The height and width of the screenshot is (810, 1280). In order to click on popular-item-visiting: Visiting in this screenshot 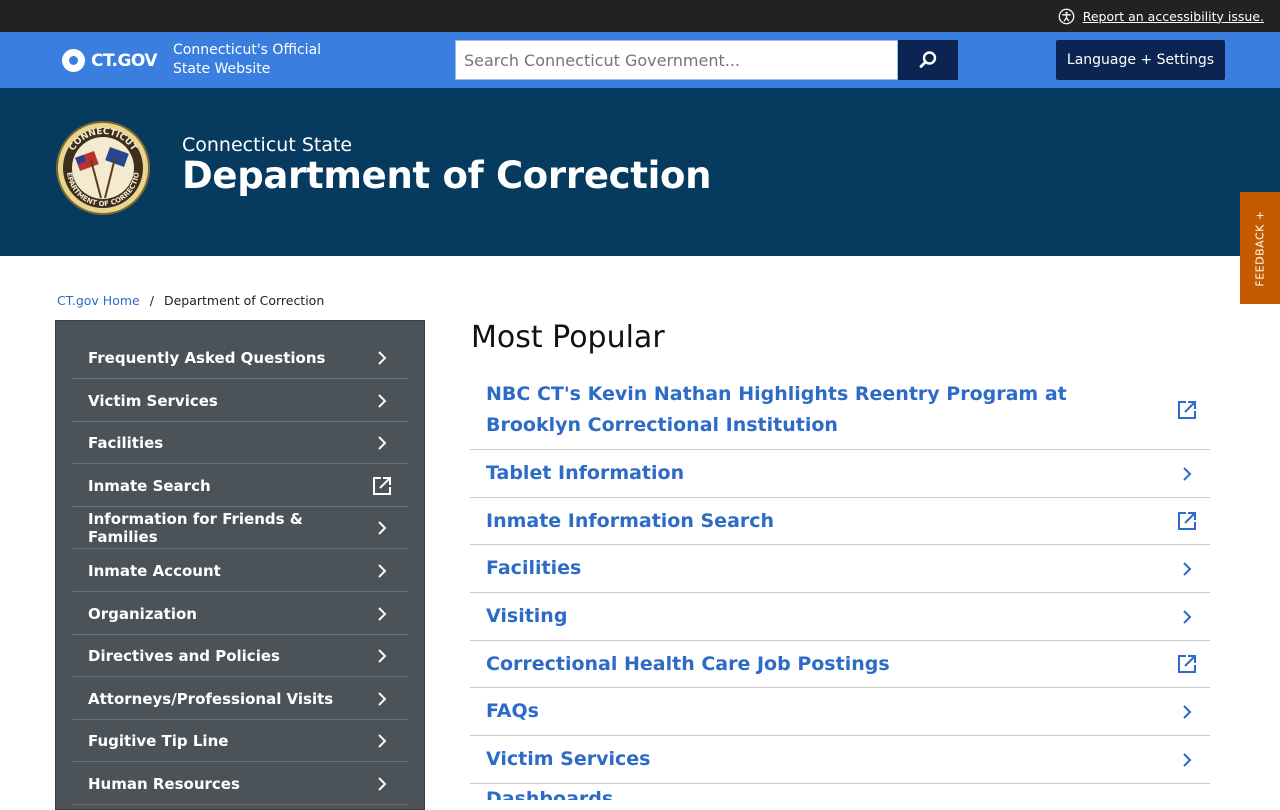, I will do `click(840, 617)`.